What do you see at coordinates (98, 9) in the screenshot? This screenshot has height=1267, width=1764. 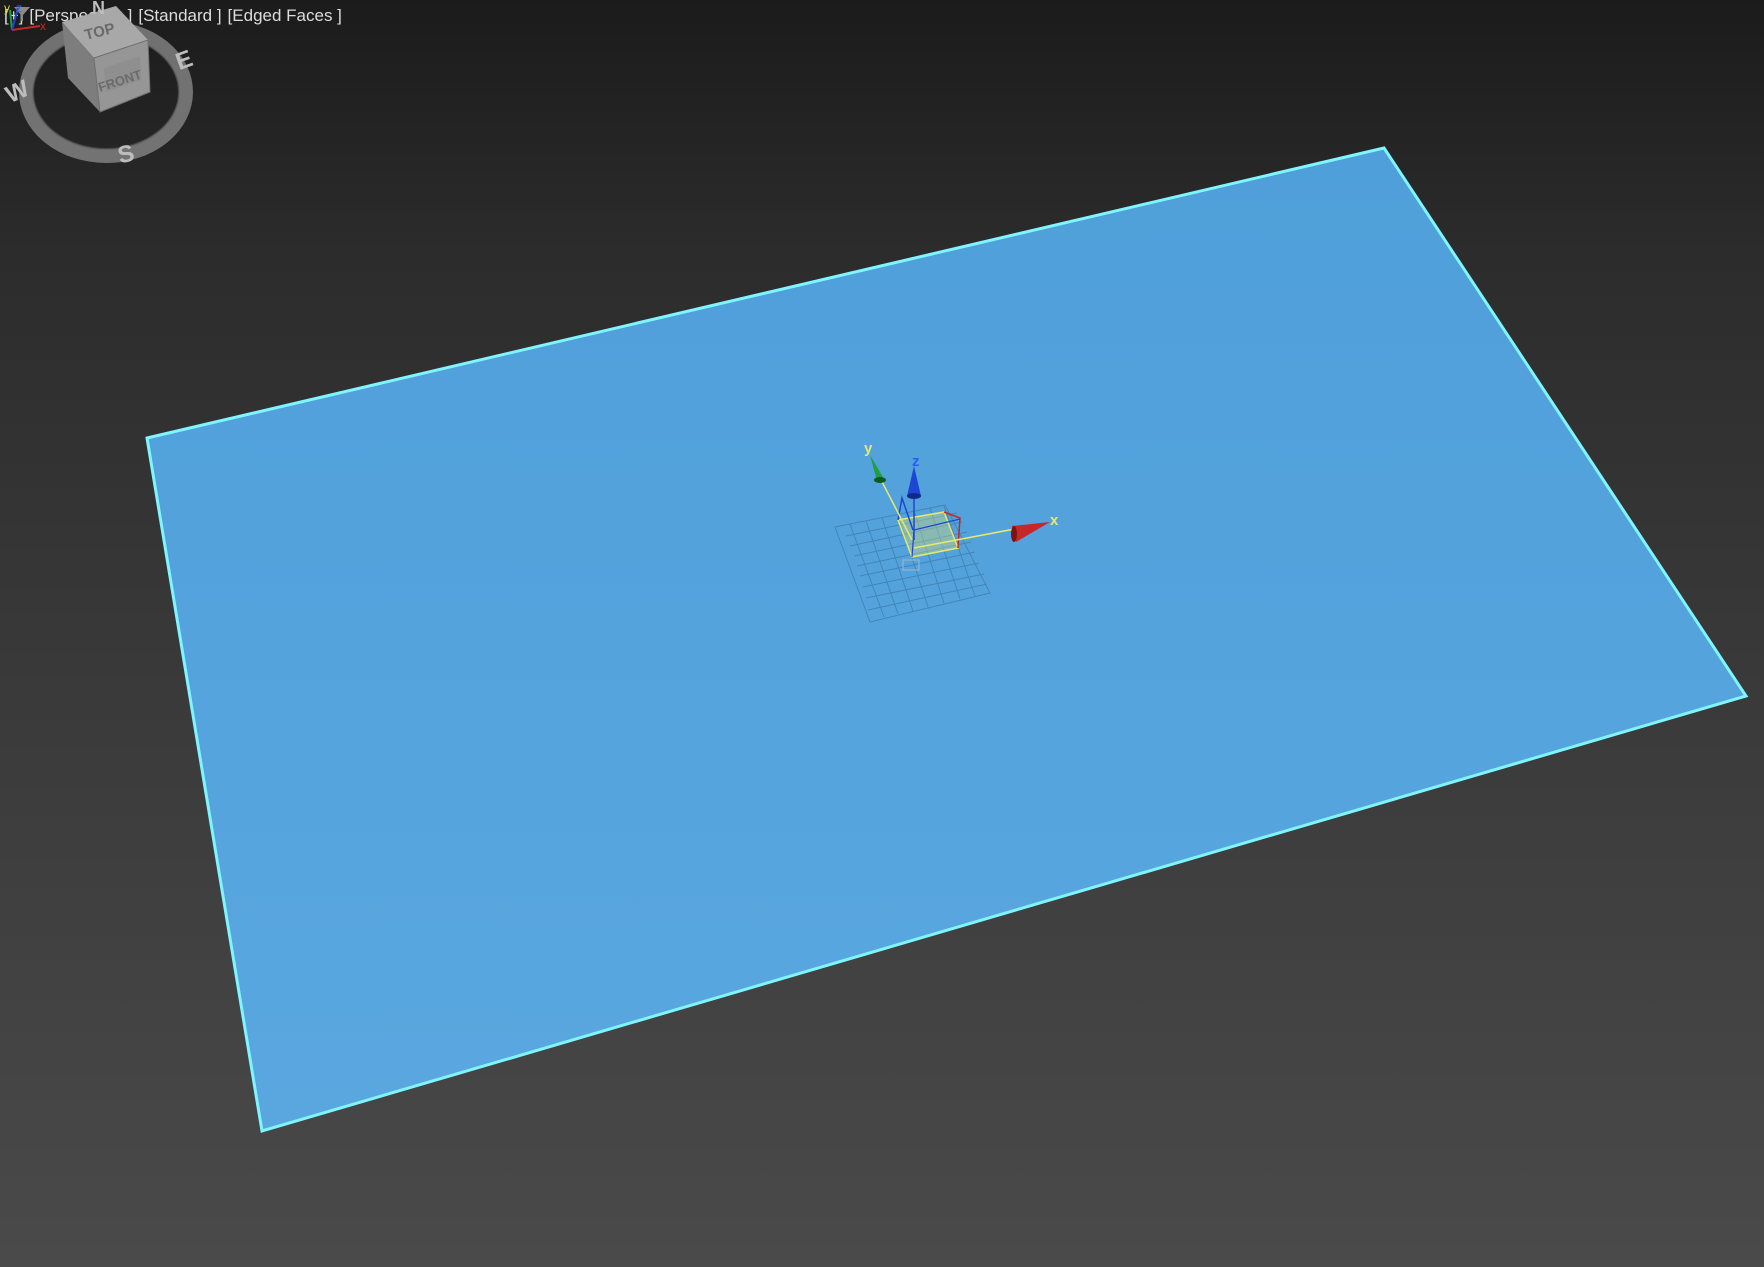 I see `compass-north-label: N` at bounding box center [98, 9].